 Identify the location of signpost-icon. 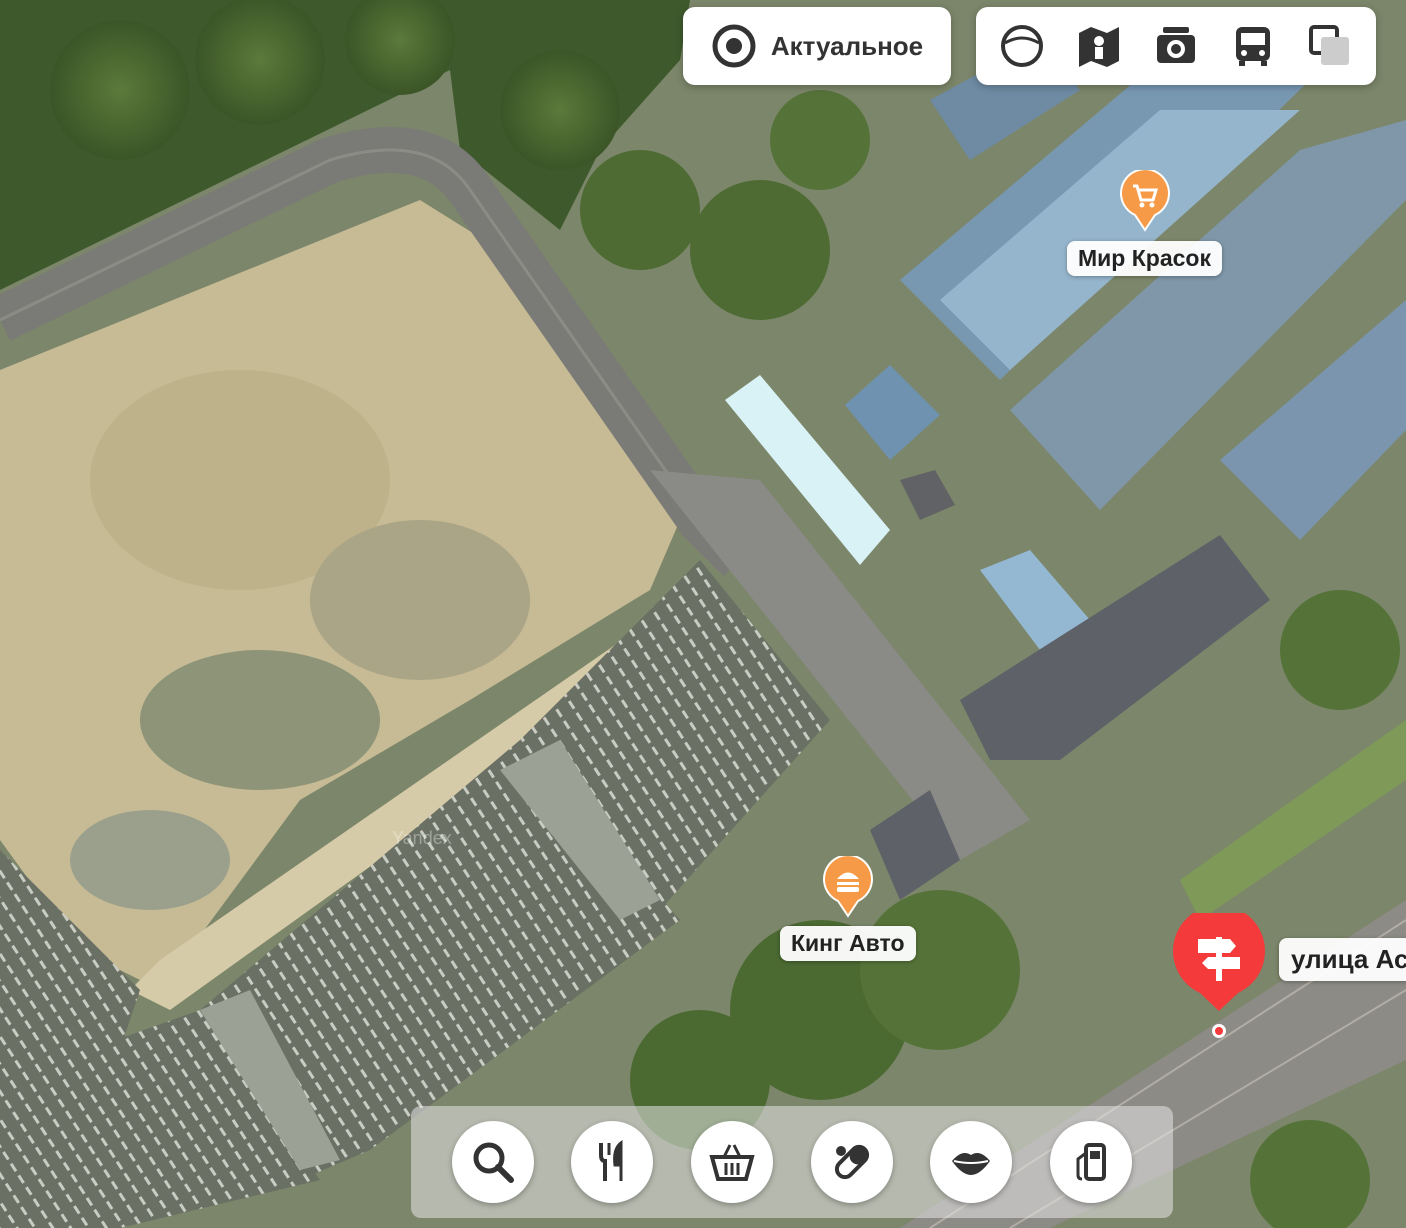
(1219, 977).